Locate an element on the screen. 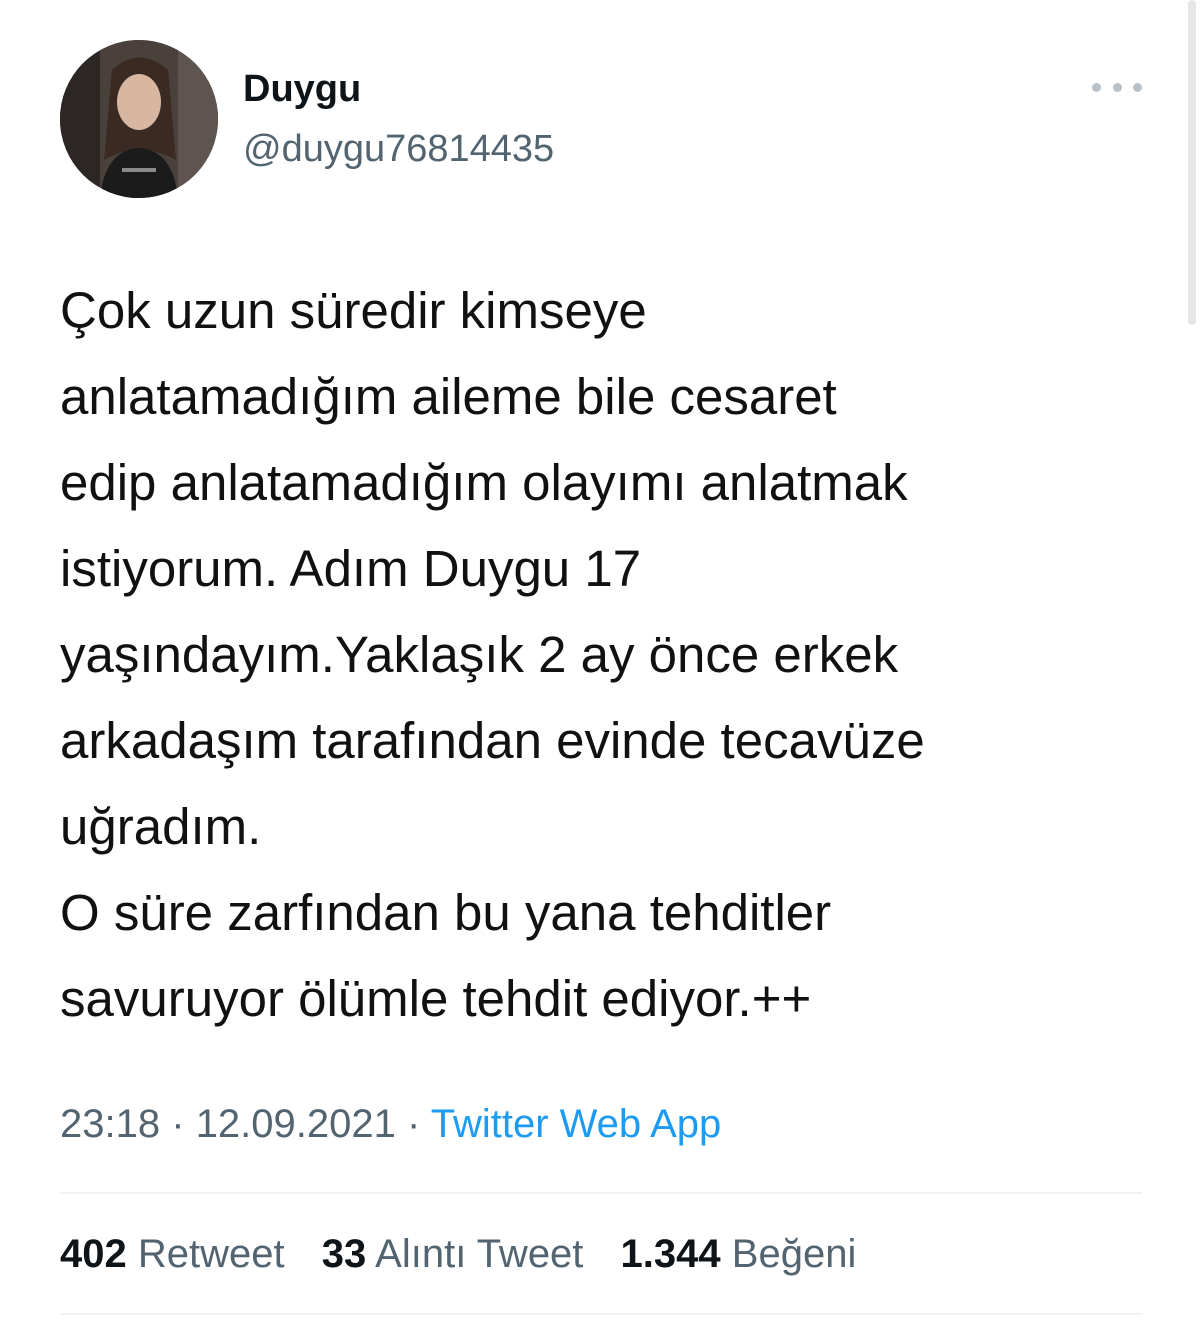 The image size is (1200, 1336). quotes-stat: 33 Alıntı Tweet is located at coordinates (453, 1254).